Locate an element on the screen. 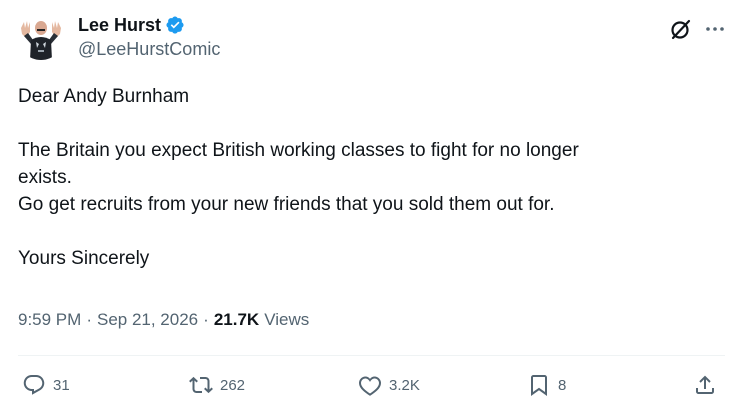 The width and height of the screenshot is (743, 416). author-names: Lee Hurst @LeeHurstComic is located at coordinates (149, 36).